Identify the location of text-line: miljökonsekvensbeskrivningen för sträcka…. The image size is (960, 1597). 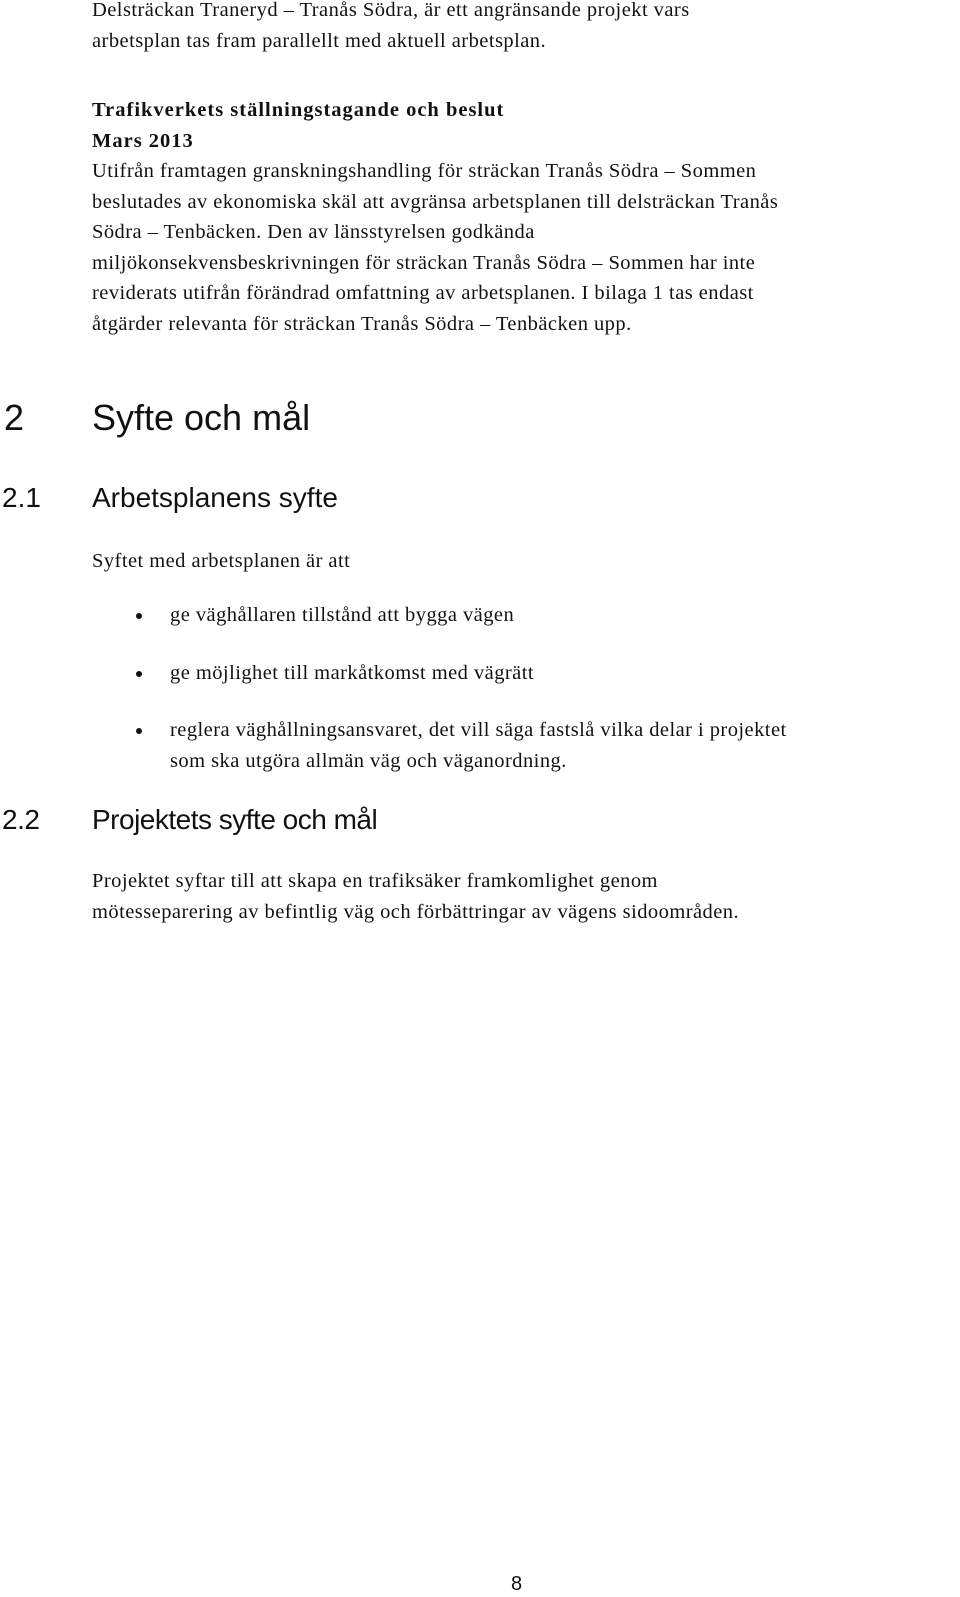
(424, 262).